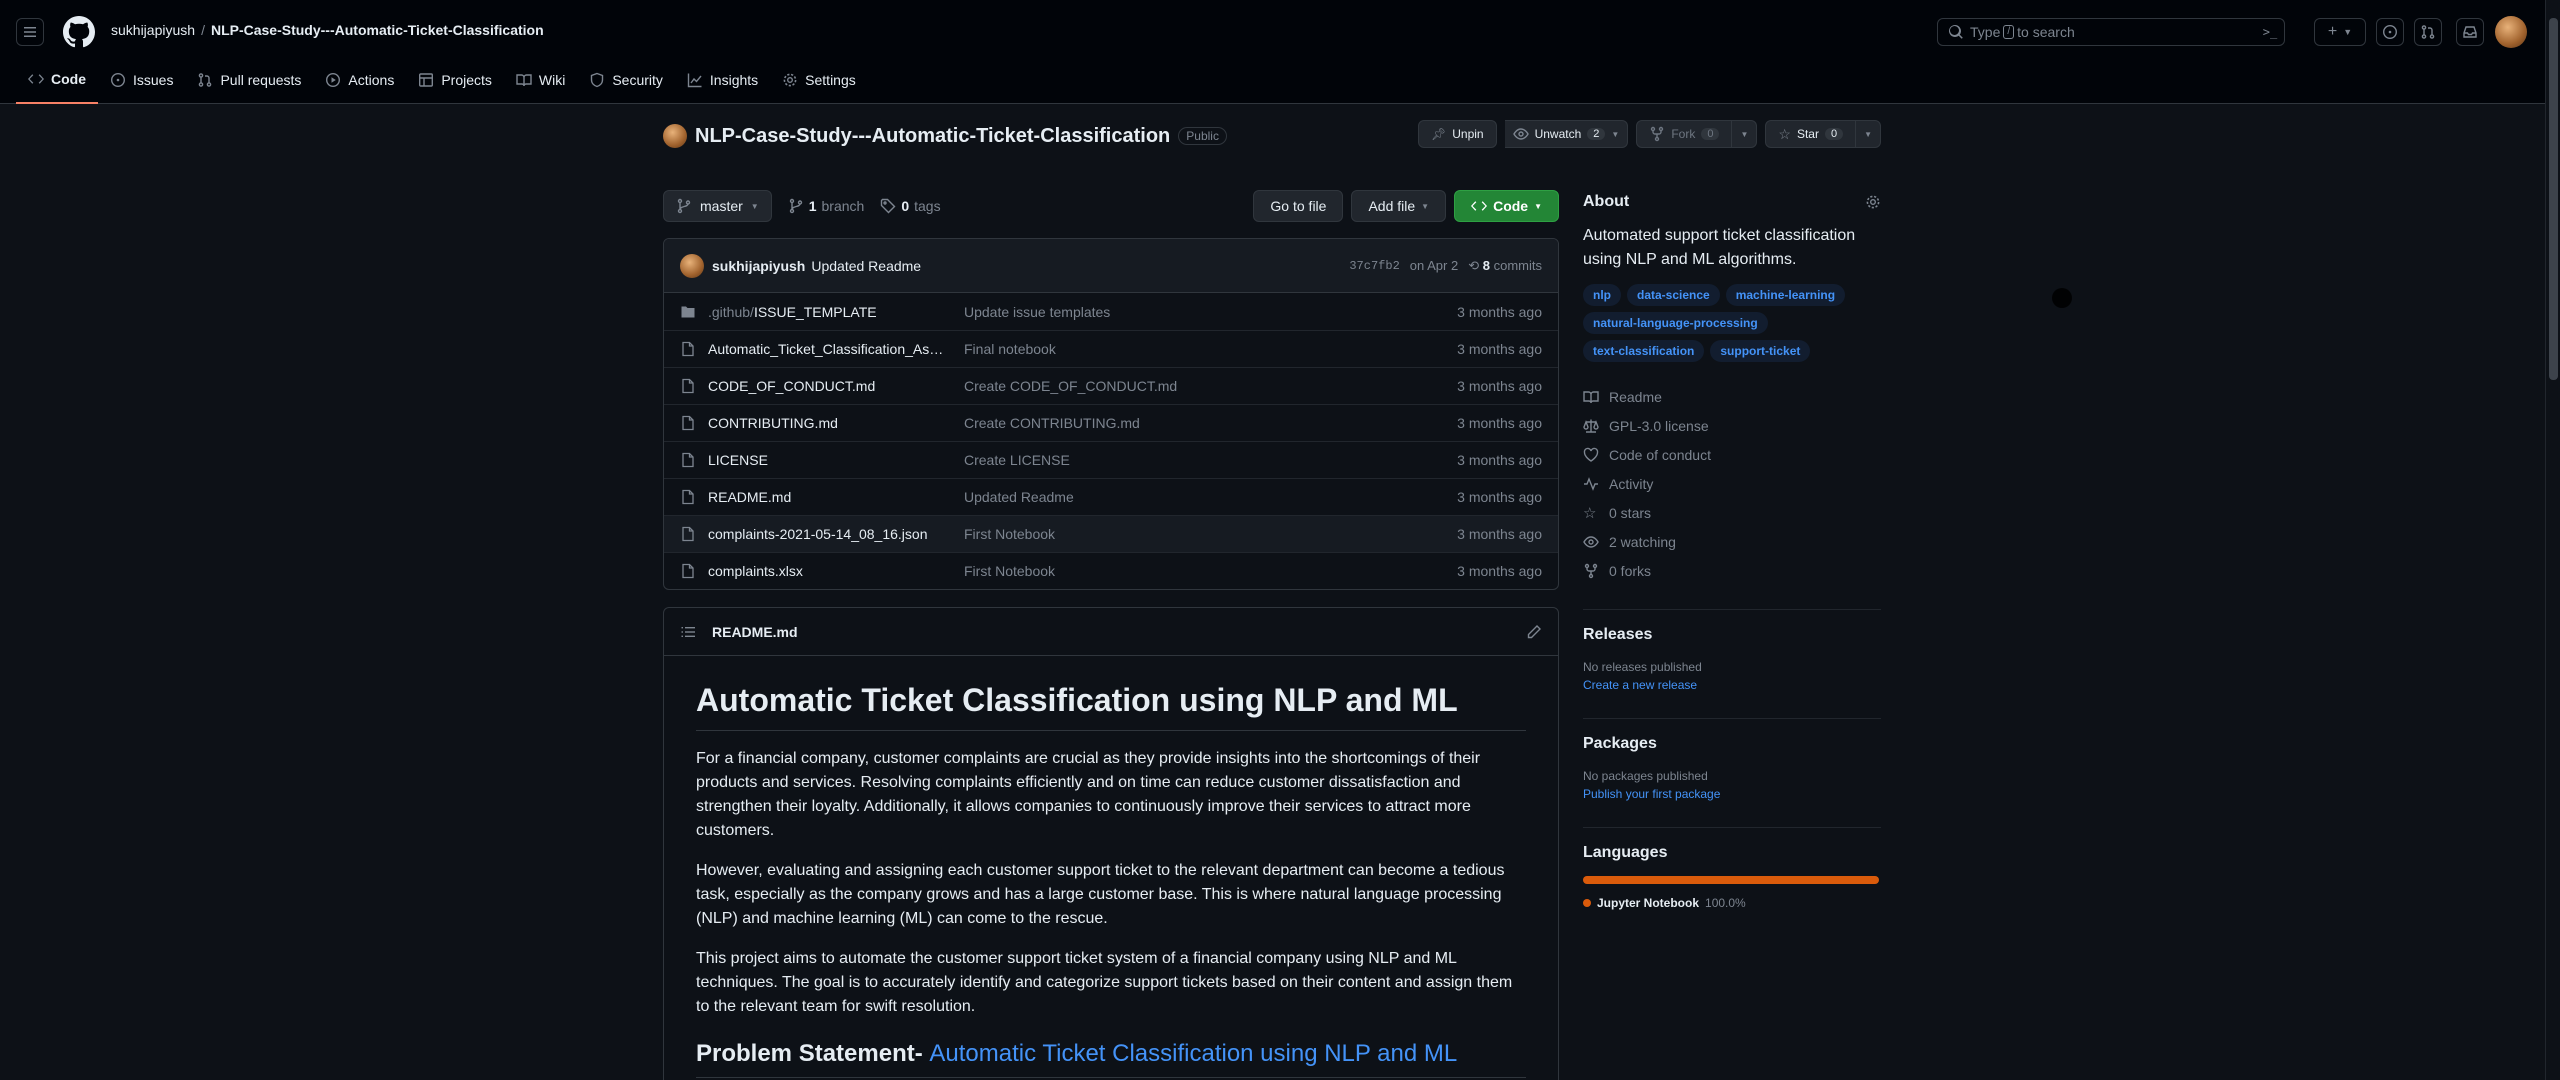  What do you see at coordinates (68, 79) in the screenshot?
I see `tab-code-label: Code` at bounding box center [68, 79].